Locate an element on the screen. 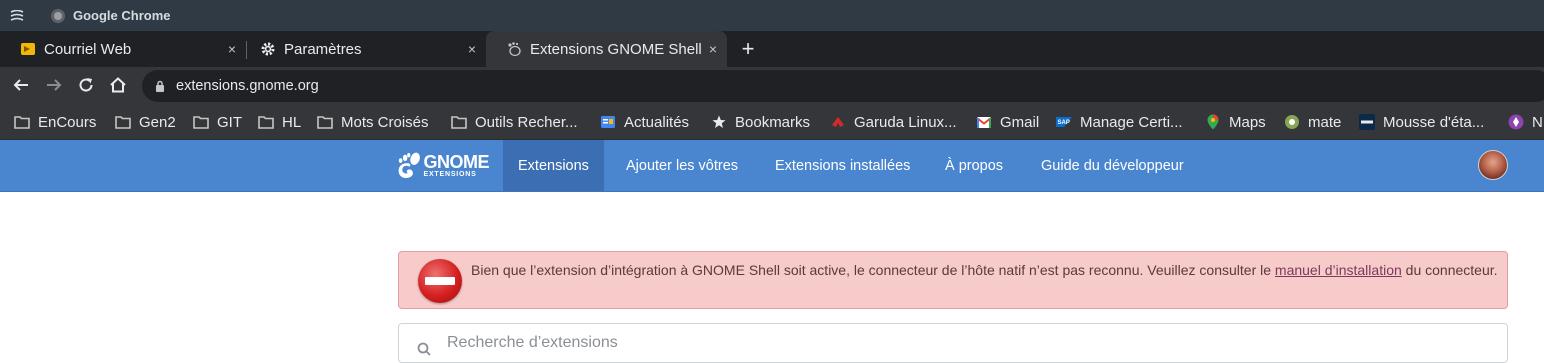 The width and height of the screenshot is (1544, 363). chrome-icon is located at coordinates (58, 15).